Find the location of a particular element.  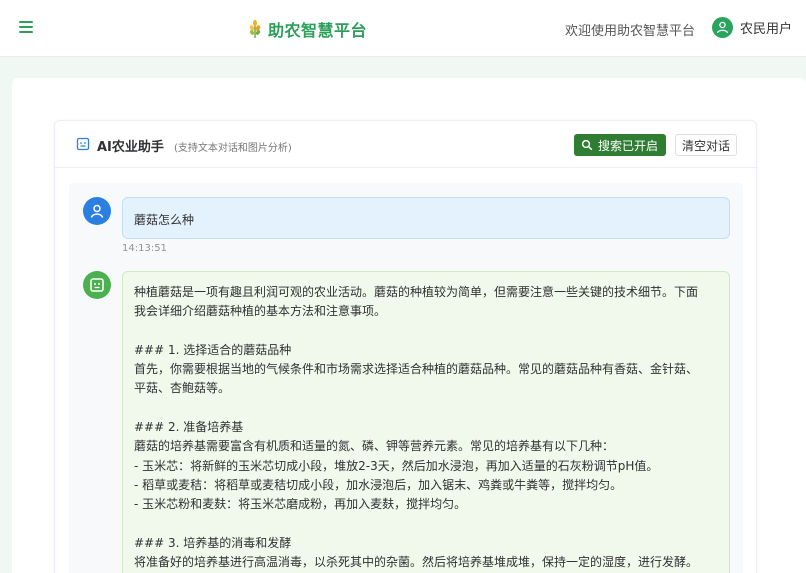

welcome-text: 欢迎使用助农智慧平台 is located at coordinates (630, 31).